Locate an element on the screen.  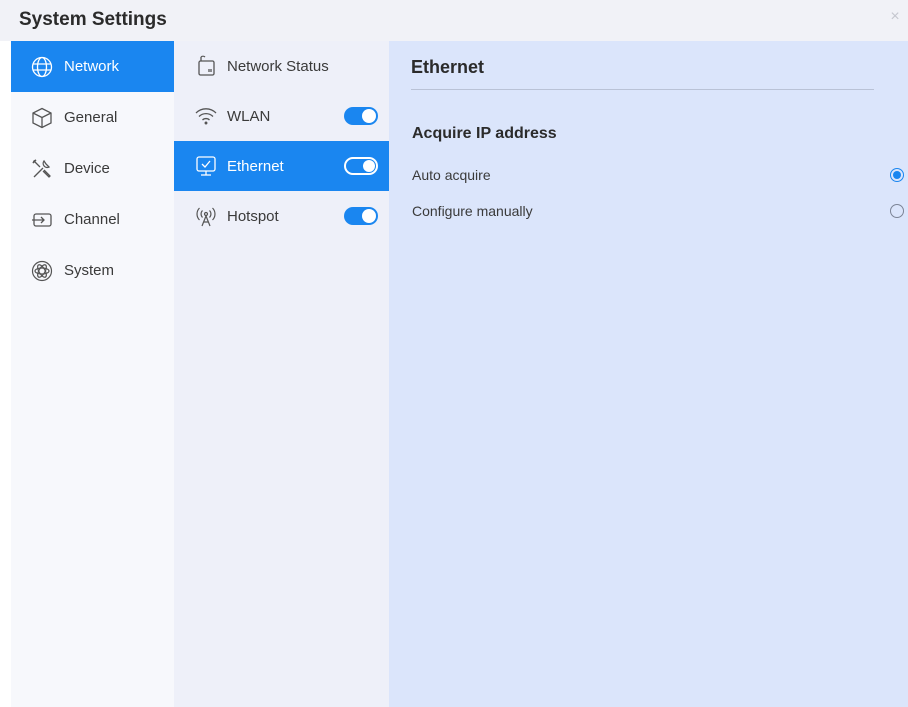
sidebar-item-label: Channel is located at coordinates (92, 219).